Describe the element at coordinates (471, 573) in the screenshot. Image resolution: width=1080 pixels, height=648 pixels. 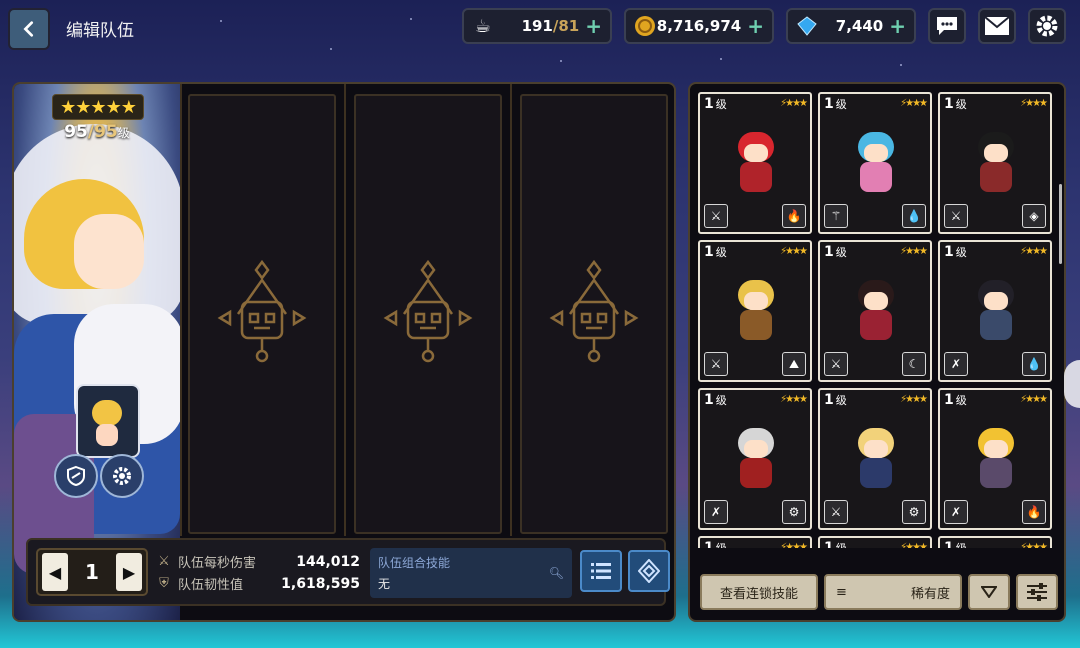
I see `team-combo-skill-field: 队伍组合技能 无 🔍︎` at that location.